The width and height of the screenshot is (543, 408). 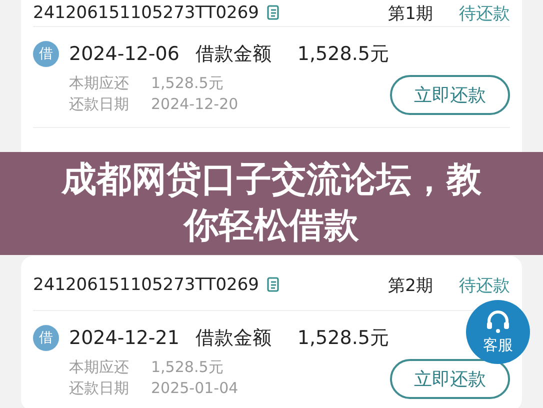 I want to click on headset-icon, so click(x=498, y=322).